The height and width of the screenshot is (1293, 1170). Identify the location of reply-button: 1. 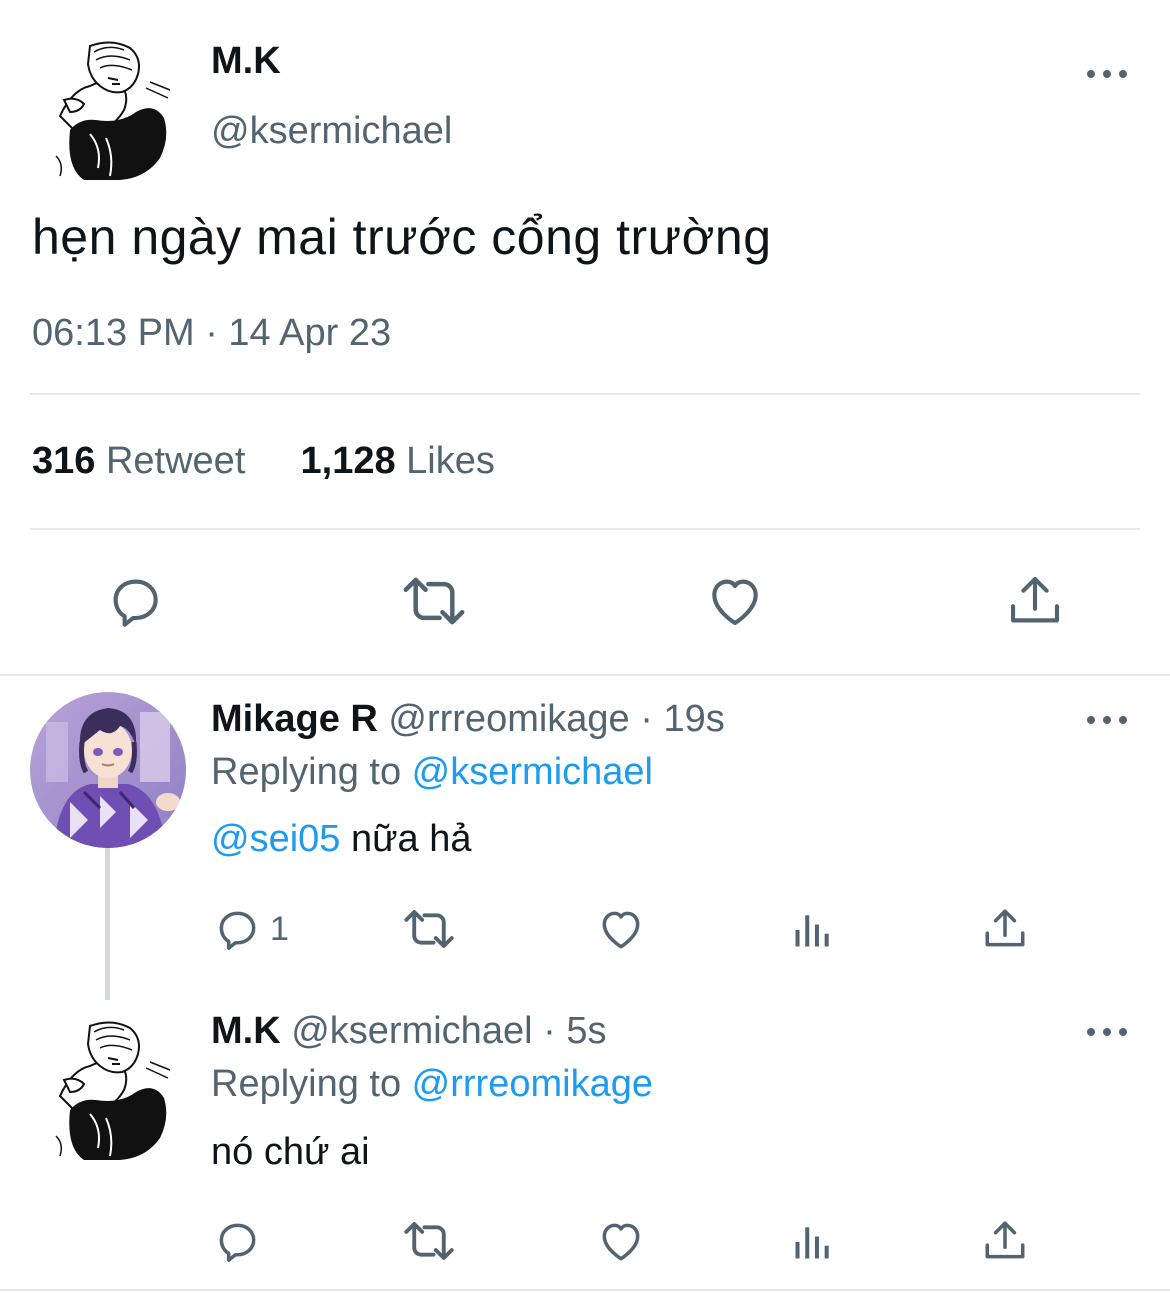
(250, 929).